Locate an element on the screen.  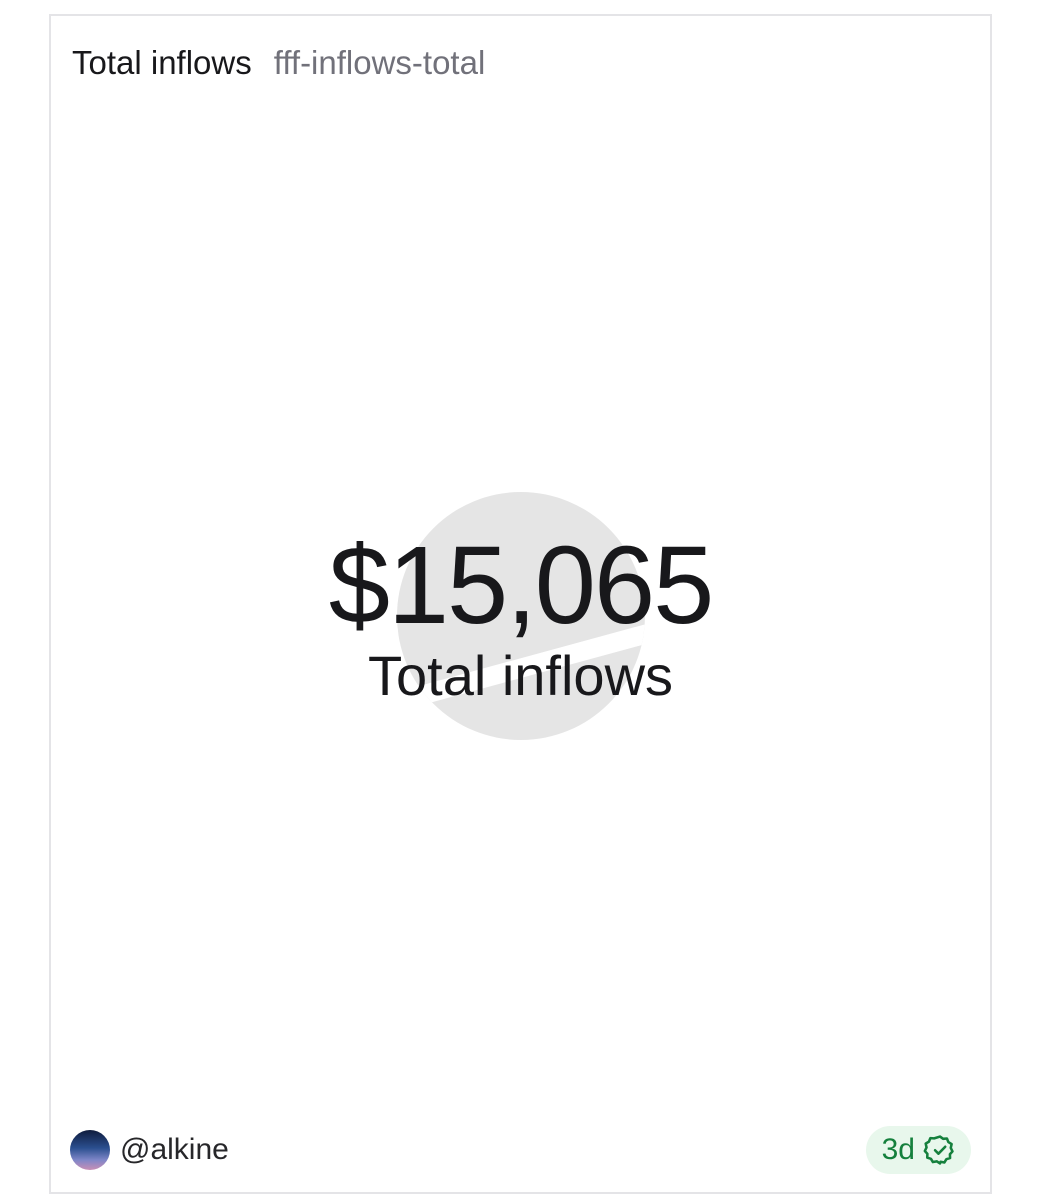
author-handle: @alkine is located at coordinates (174, 1149).